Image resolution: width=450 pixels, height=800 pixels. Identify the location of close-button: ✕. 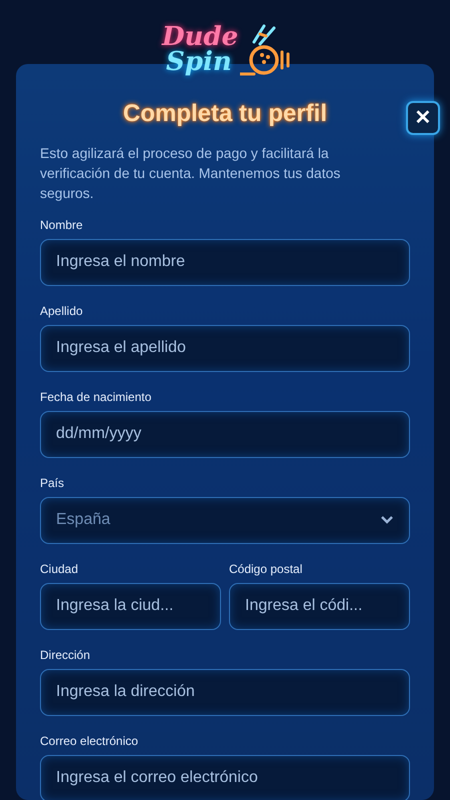
(423, 118).